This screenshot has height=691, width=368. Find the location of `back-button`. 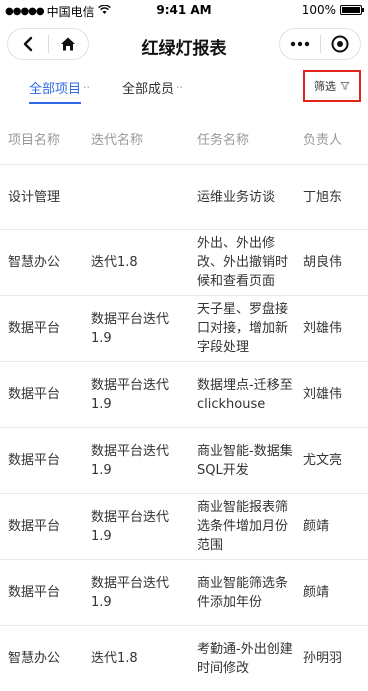

back-button is located at coordinates (28, 44).